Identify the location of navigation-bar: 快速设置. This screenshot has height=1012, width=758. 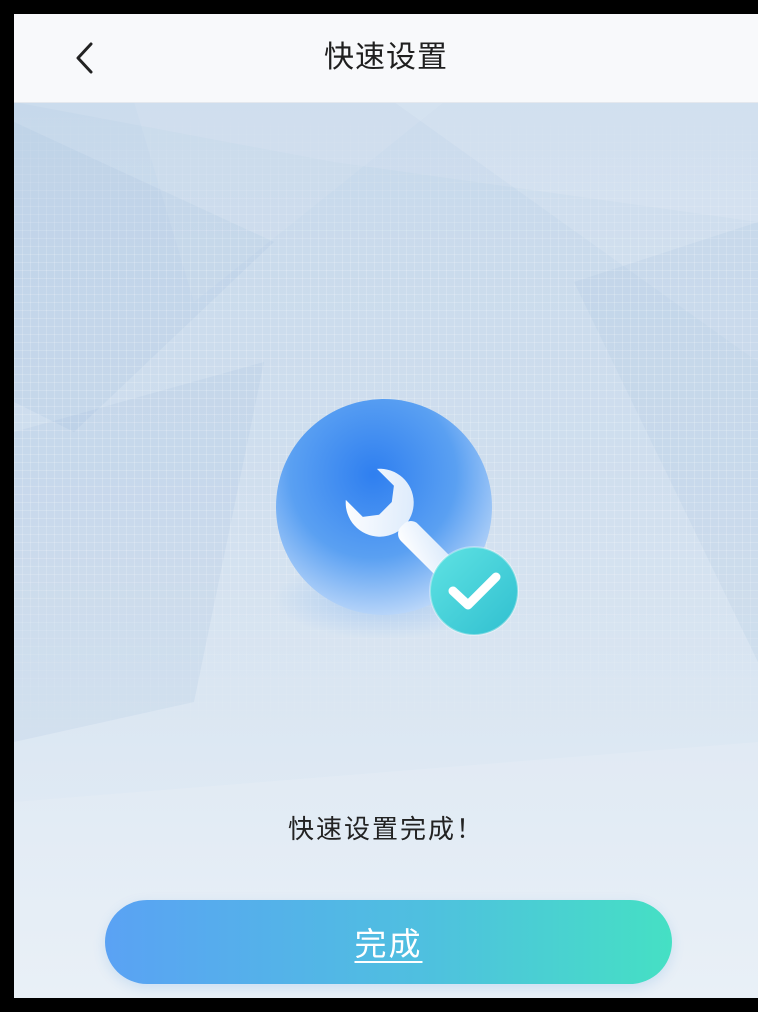
(386, 58).